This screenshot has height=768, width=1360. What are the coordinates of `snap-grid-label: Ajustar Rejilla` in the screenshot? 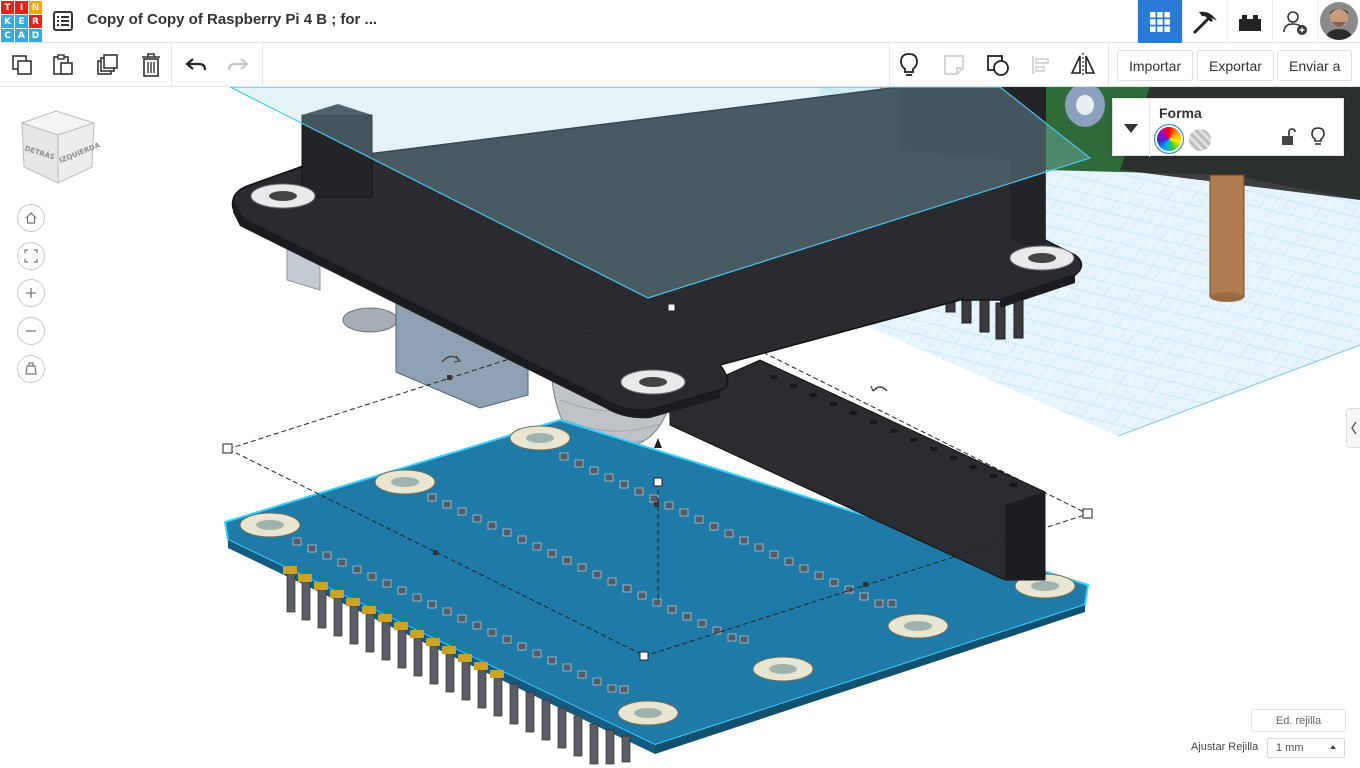 It's located at (1225, 747).